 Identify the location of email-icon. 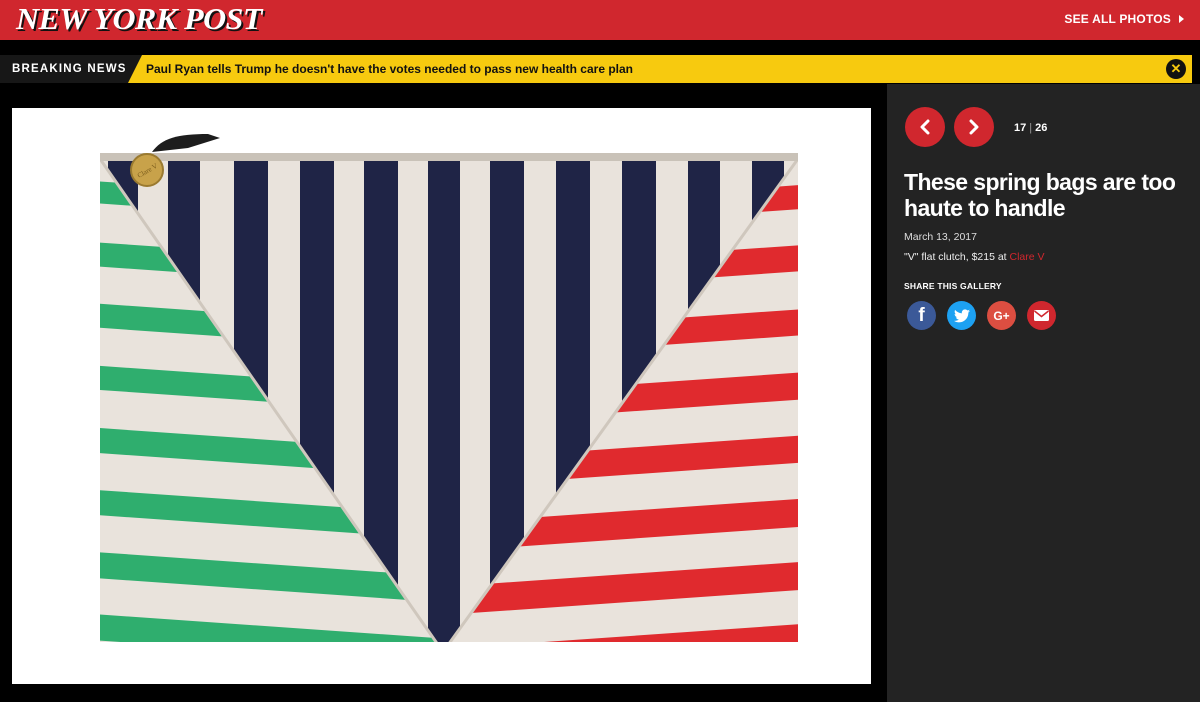
(1041, 315).